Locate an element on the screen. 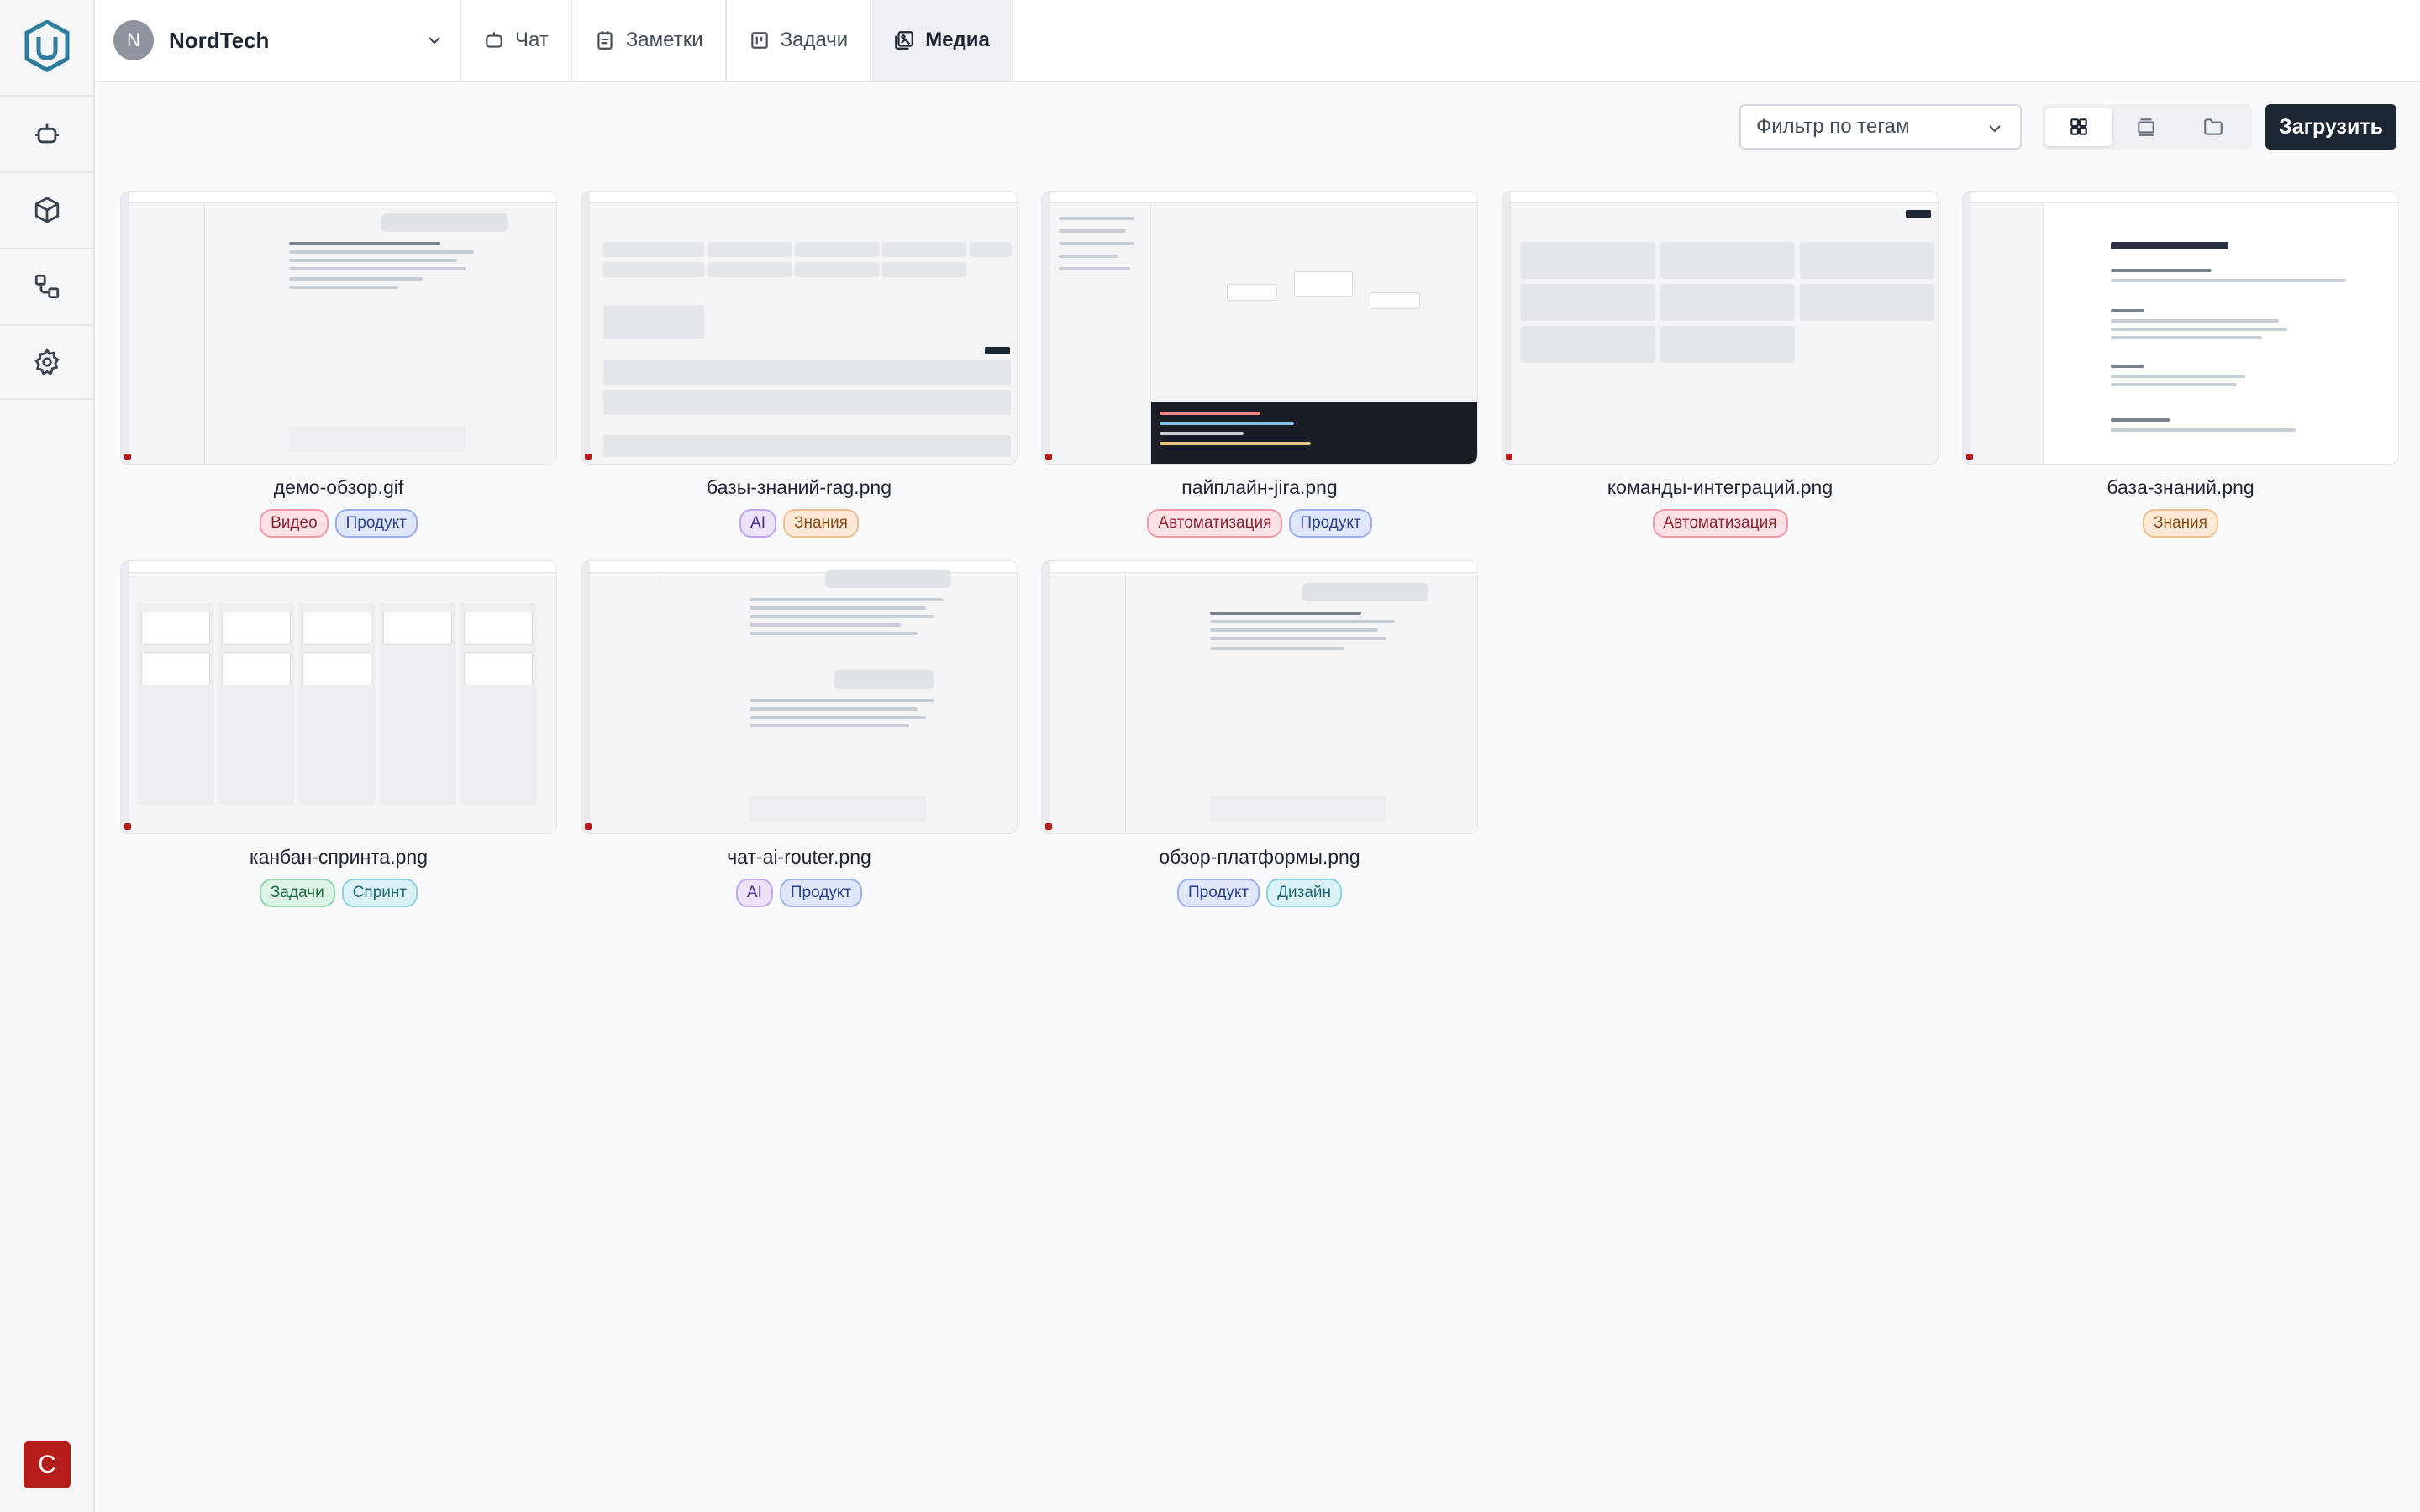 Image resolution: width=2420 pixels, height=1512 pixels. media-card: команды-интеграций.png Автоматизация is located at coordinates (1720, 364).